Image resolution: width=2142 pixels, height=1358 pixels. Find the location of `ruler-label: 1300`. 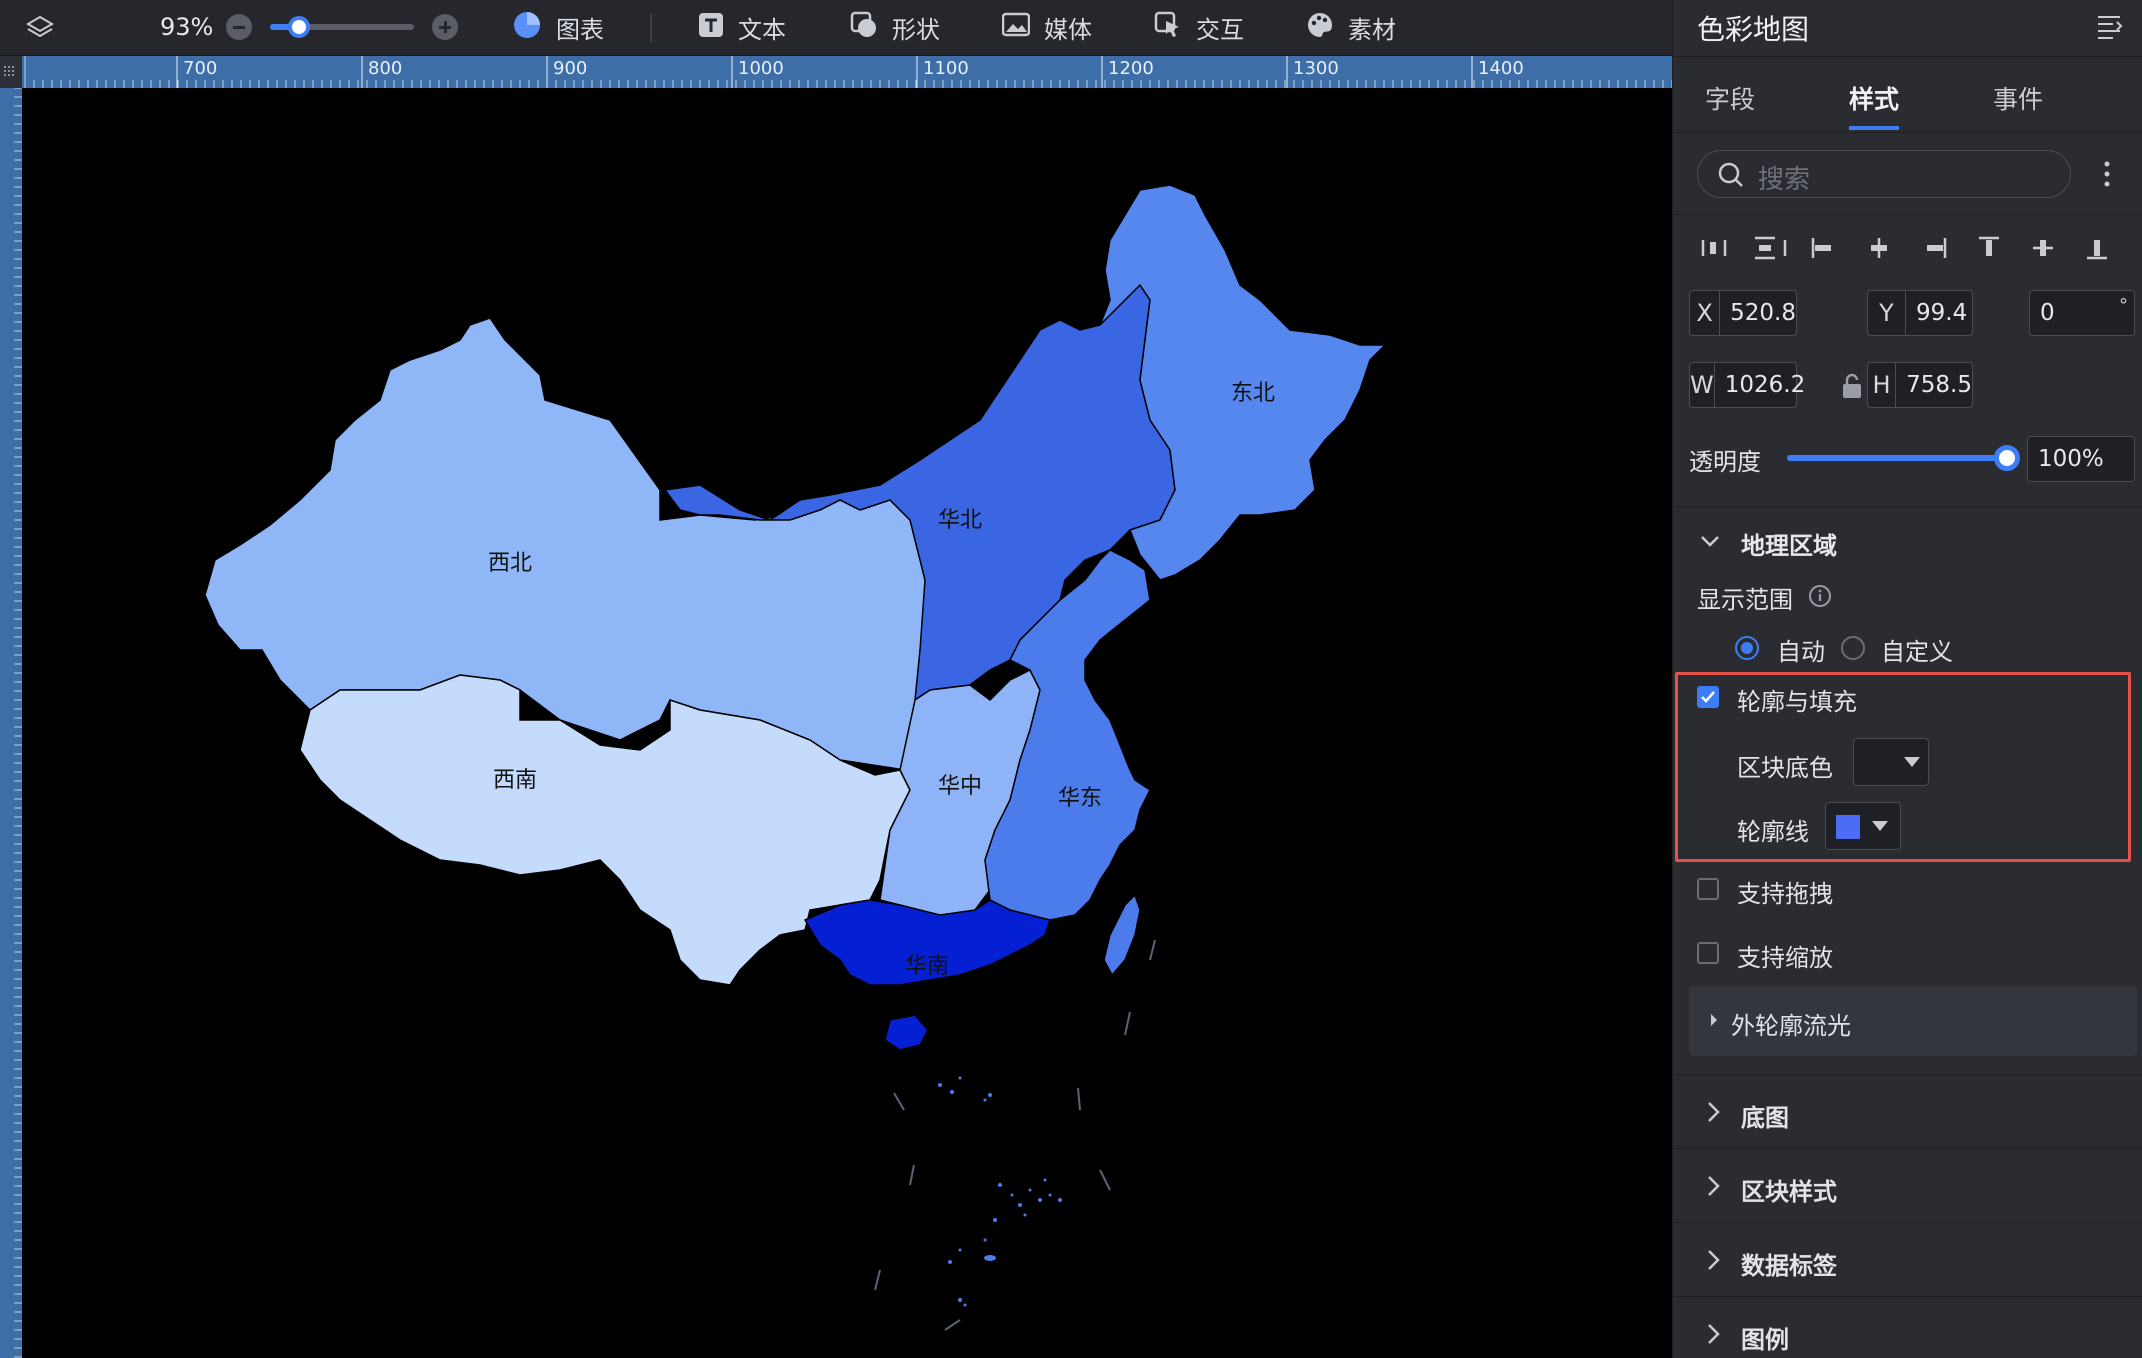

ruler-label: 1300 is located at coordinates (1316, 68).